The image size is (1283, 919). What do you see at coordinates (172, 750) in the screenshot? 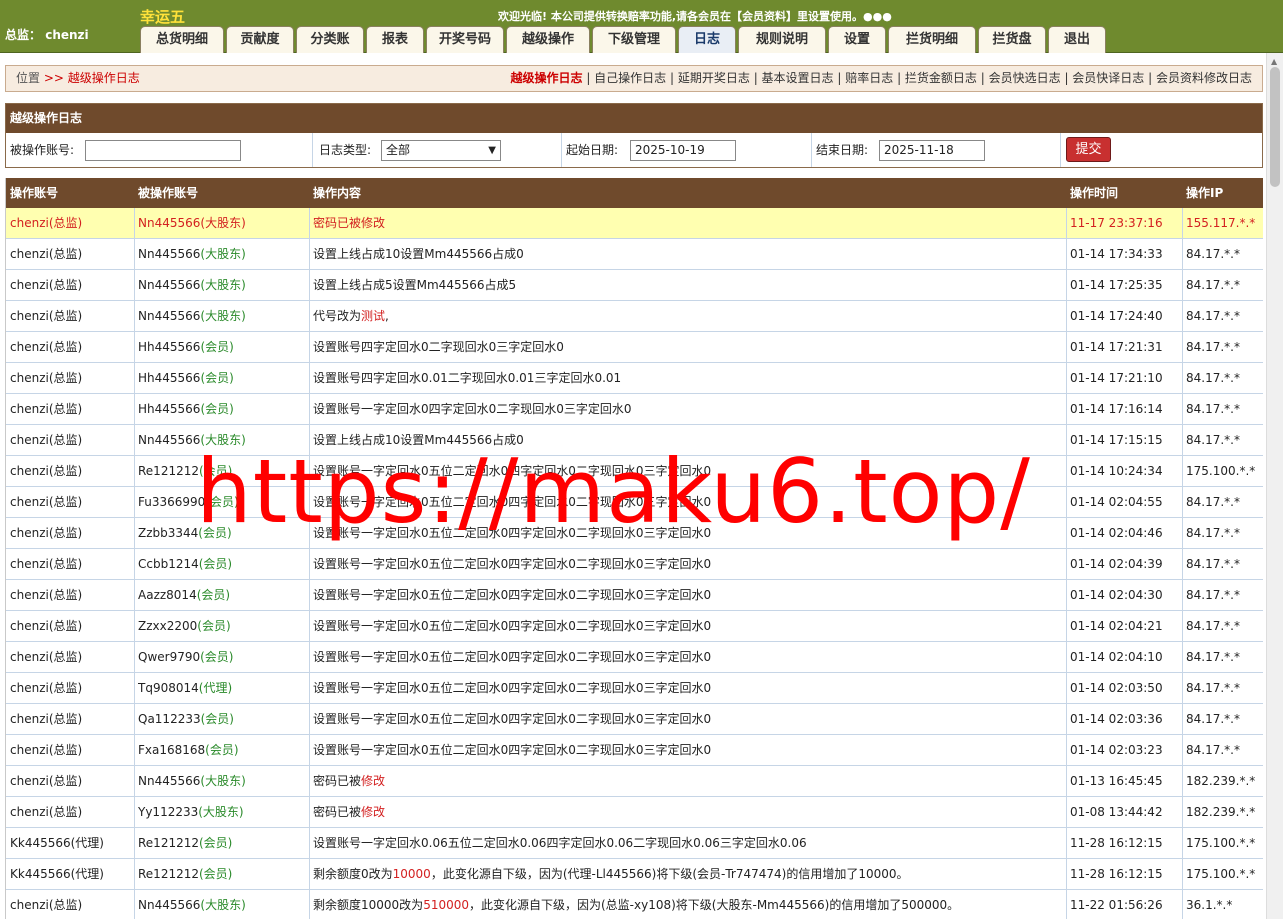
I see `target-account: Fxa168168` at bounding box center [172, 750].